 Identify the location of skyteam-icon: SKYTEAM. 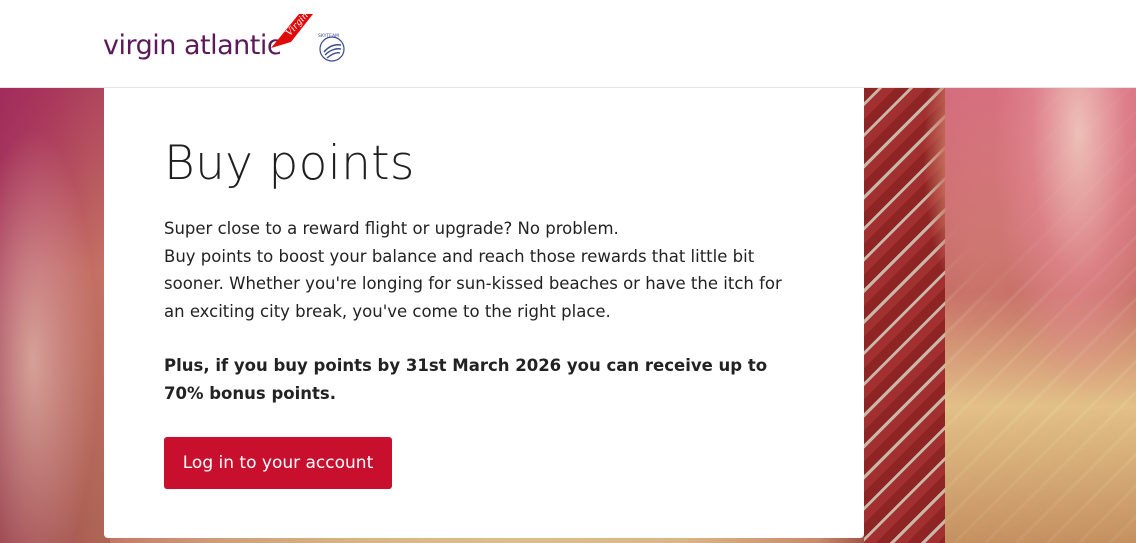
(332, 49).